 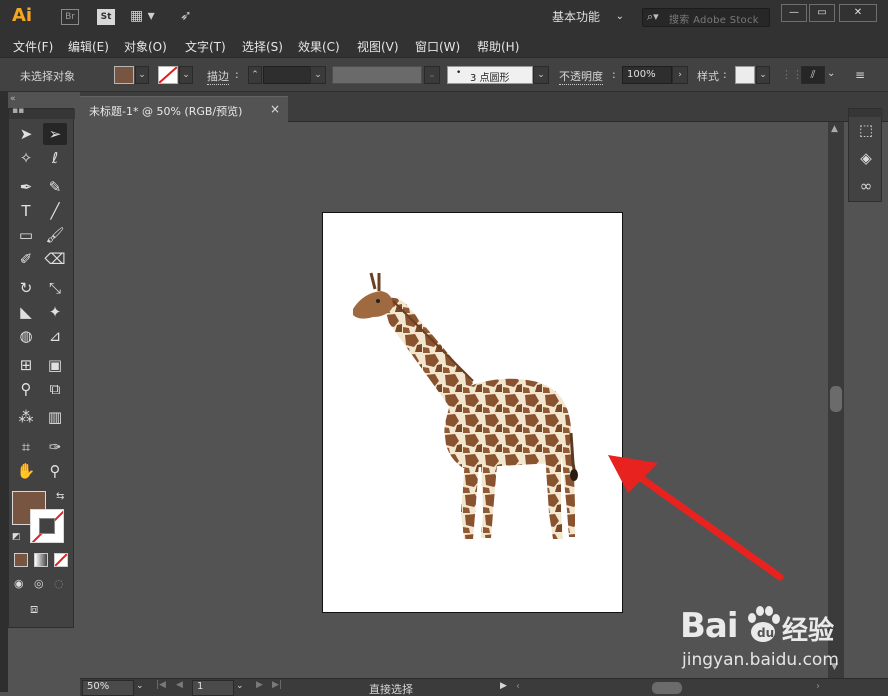 What do you see at coordinates (866, 130) in the screenshot?
I see `libraries-icon: ⬚` at bounding box center [866, 130].